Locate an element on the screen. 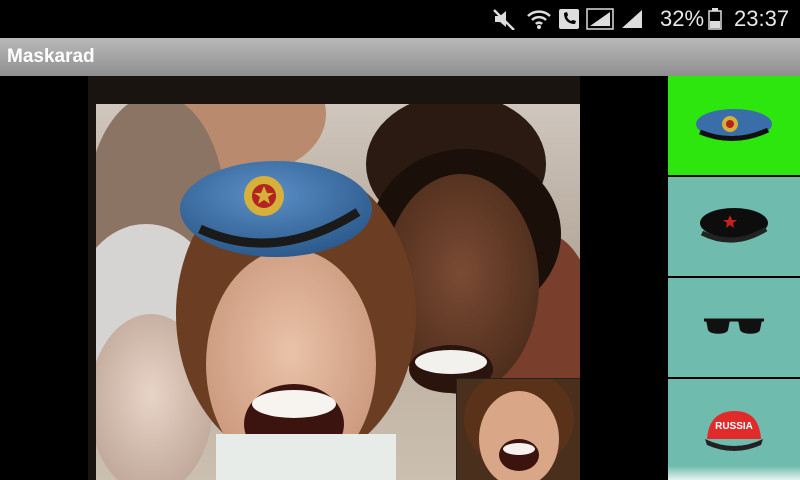 Image resolution: width=800 pixels, height=480 pixels. blue-beret-icon is located at coordinates (734, 124).